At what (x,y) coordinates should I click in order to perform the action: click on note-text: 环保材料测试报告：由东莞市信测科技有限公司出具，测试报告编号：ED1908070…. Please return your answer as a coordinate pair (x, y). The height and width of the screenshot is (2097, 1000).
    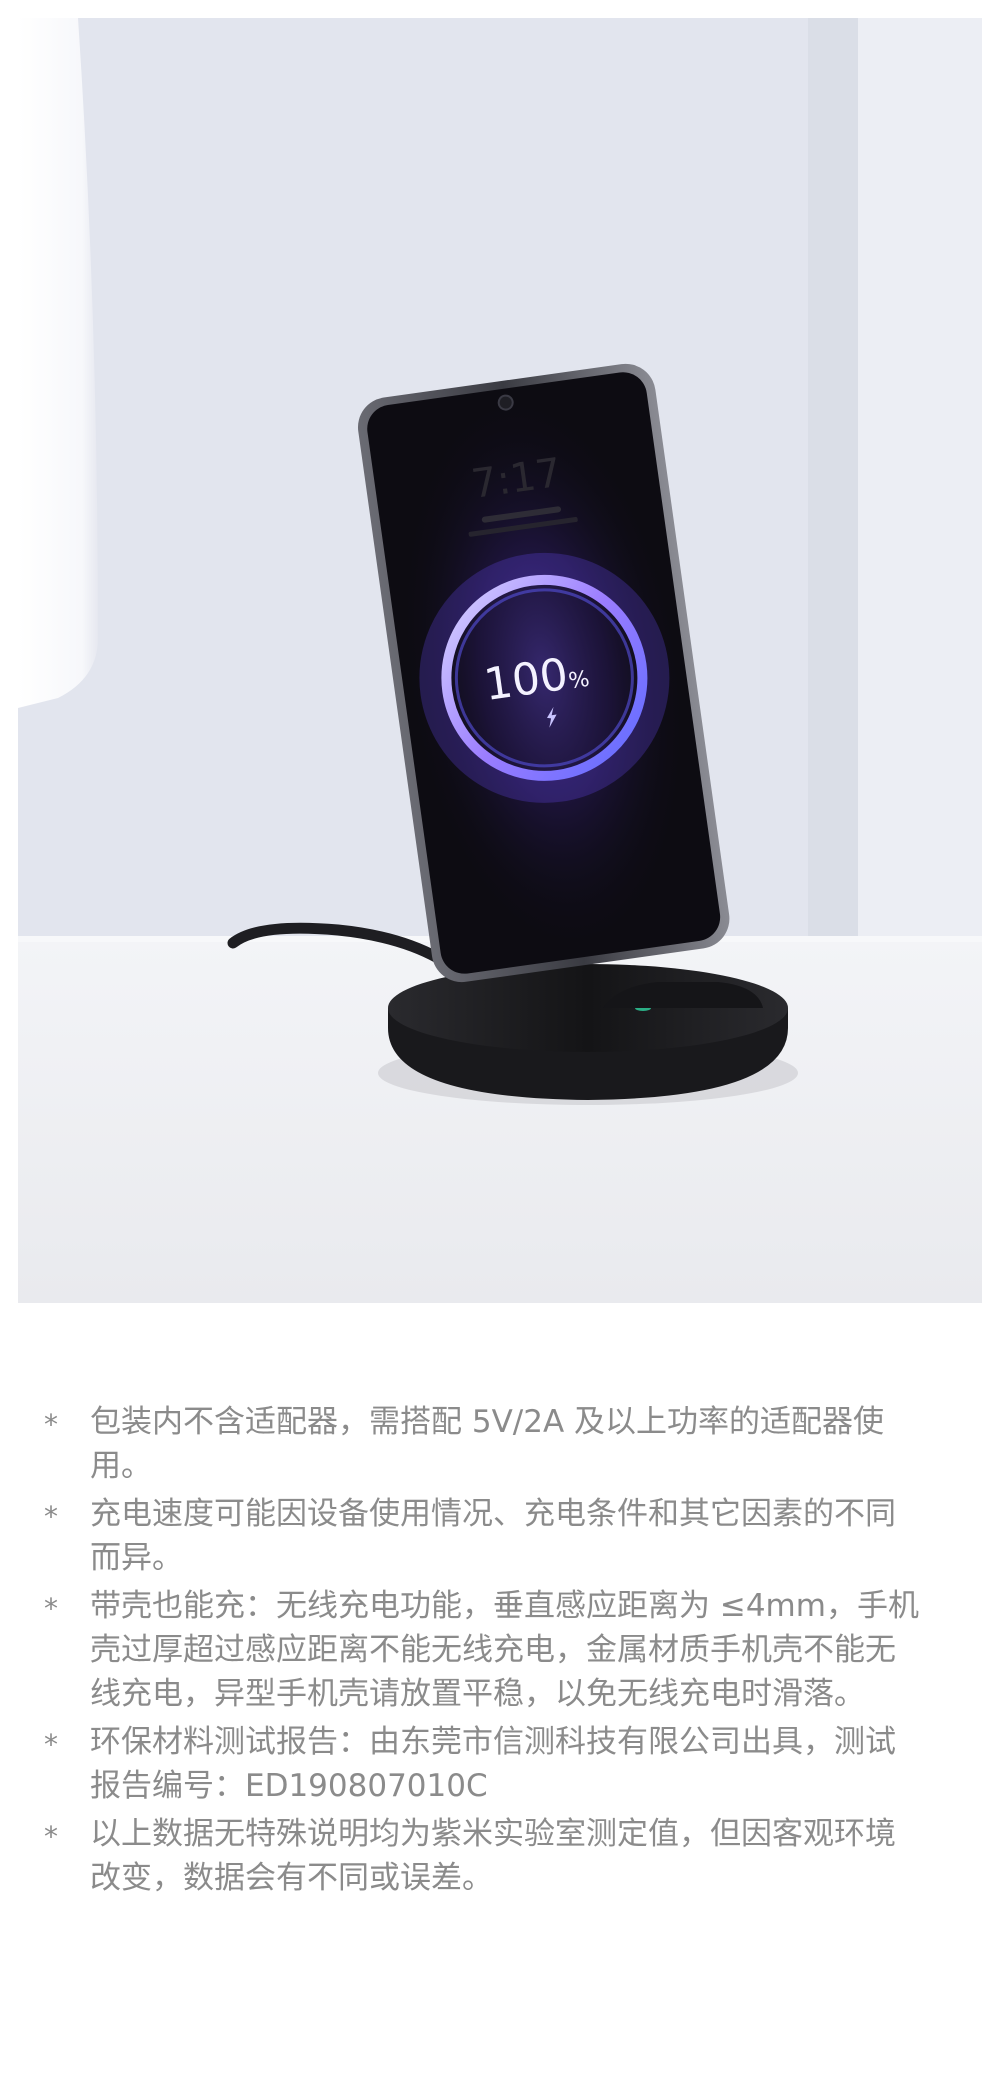
    Looking at the image, I should click on (493, 1764).